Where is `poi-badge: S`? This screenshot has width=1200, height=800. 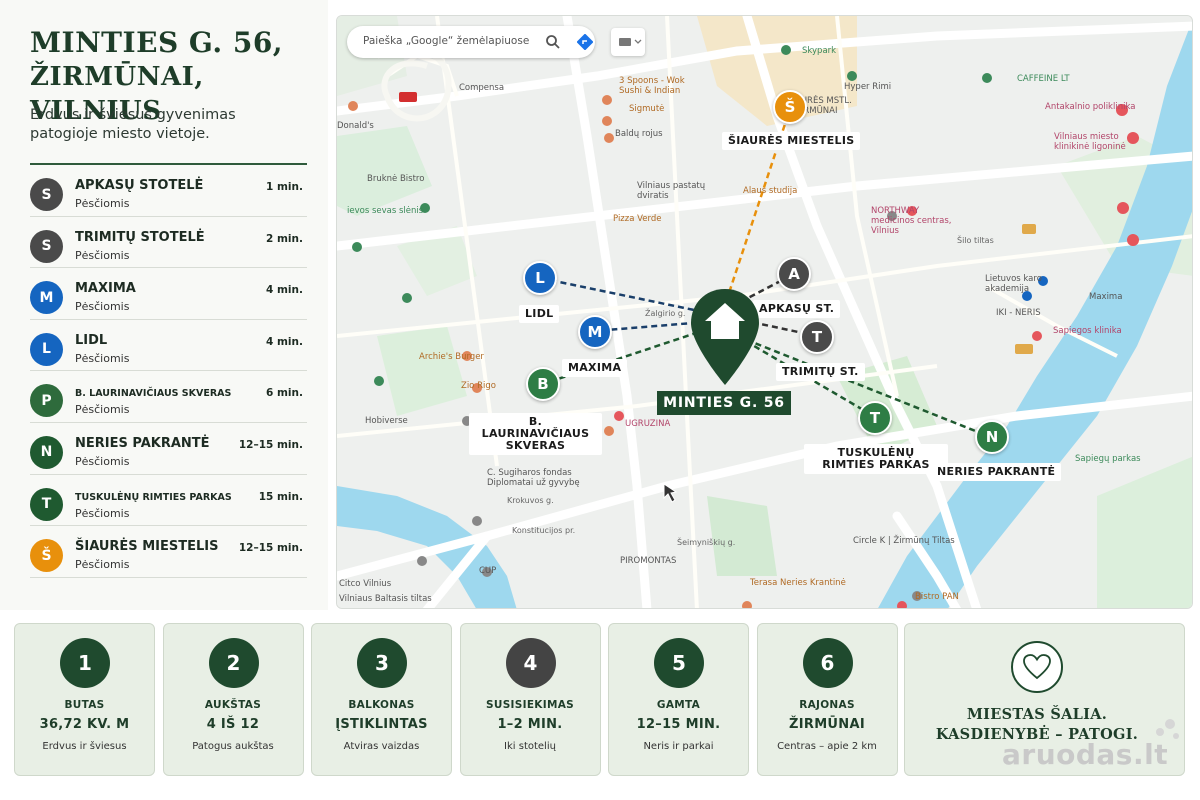 poi-badge: S is located at coordinates (46, 194).